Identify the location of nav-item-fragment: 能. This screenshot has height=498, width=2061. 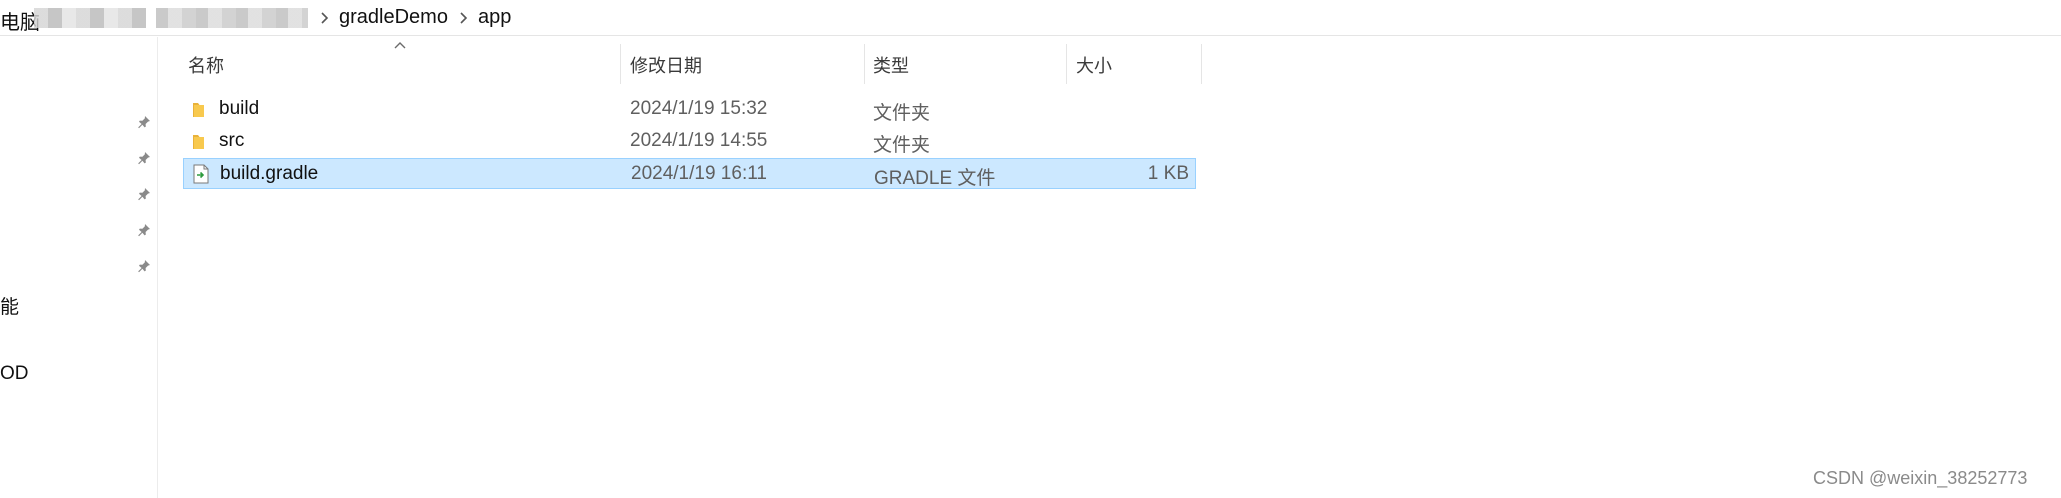
(9, 305).